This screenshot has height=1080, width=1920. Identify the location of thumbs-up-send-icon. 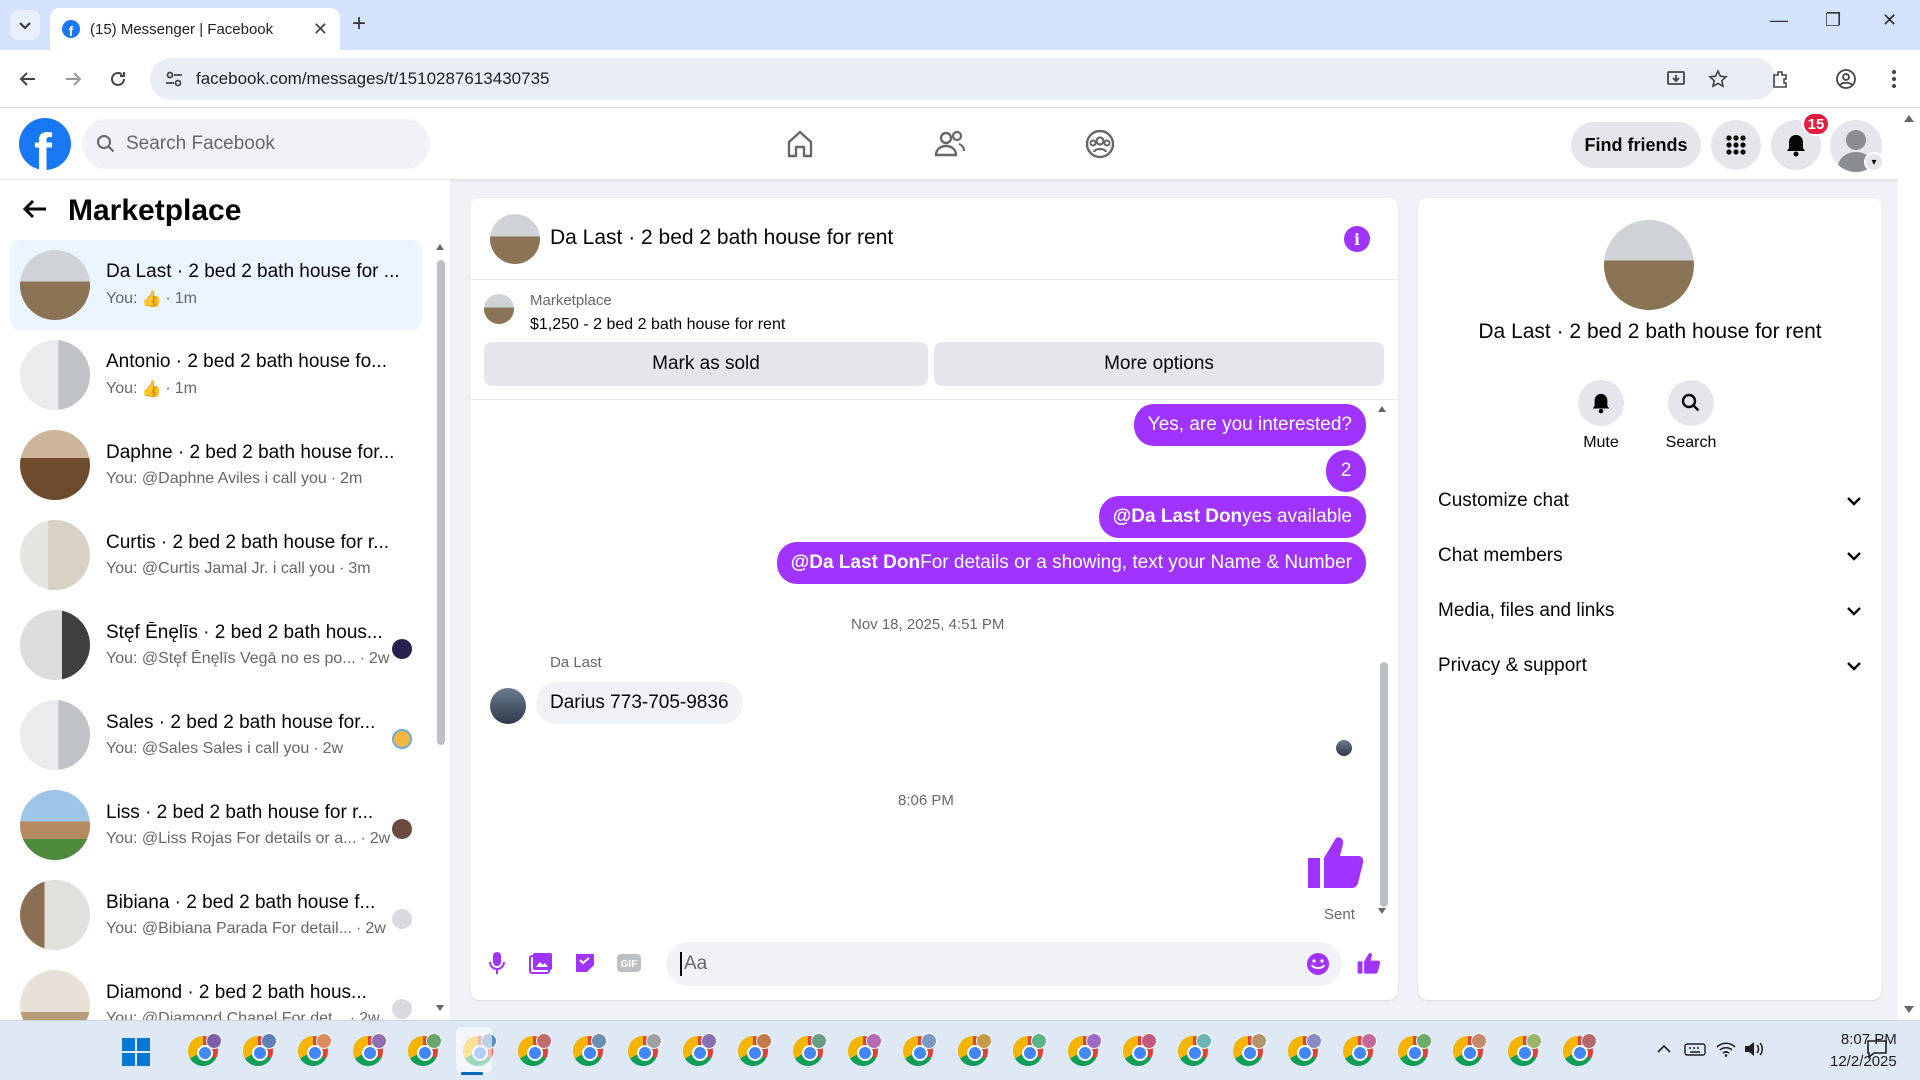
(1369, 963).